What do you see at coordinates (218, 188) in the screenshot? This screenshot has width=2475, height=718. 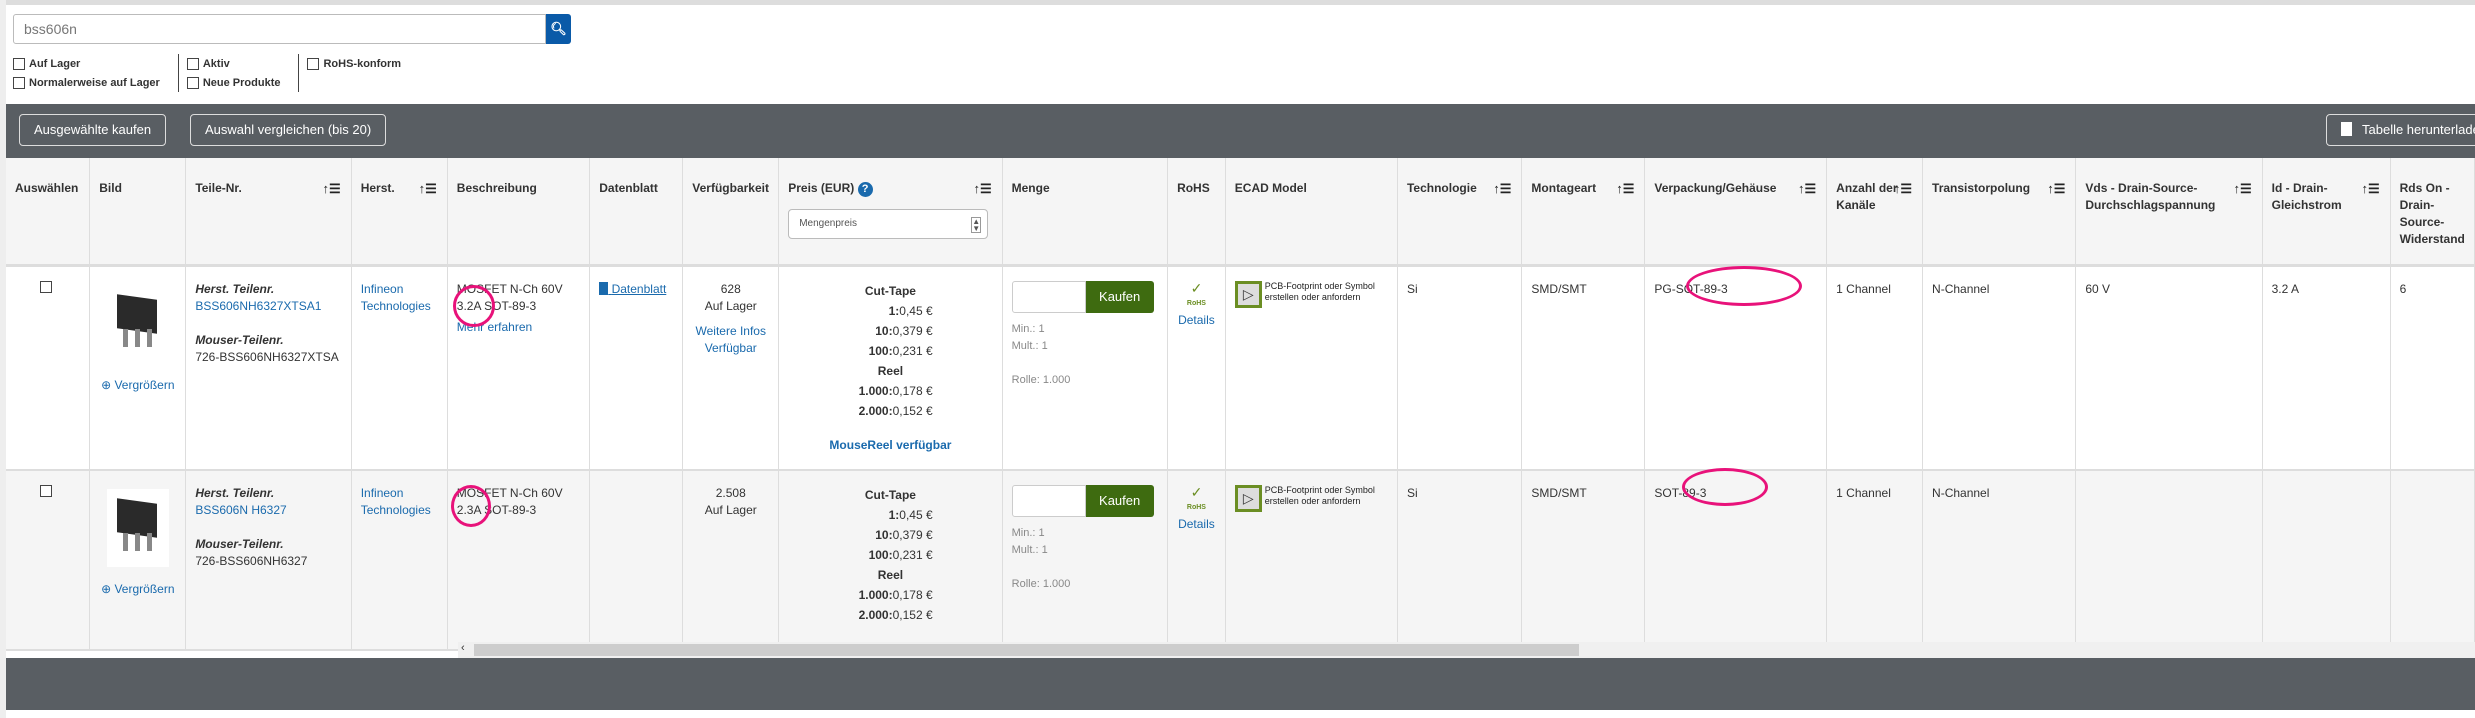 I see `column-label: Teile-Nr.` at bounding box center [218, 188].